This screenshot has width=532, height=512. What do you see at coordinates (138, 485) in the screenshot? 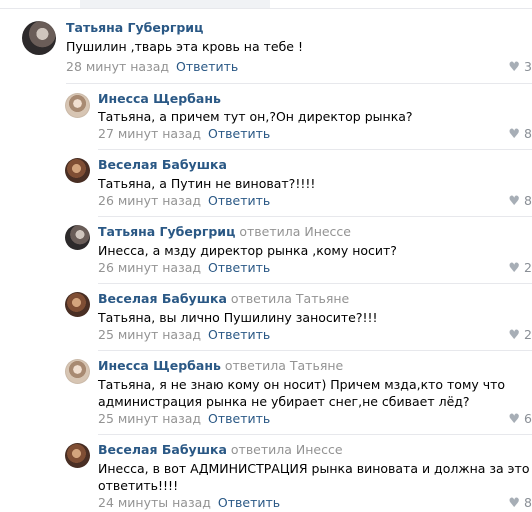
I see `comment-text-line: ответить!!!!` at bounding box center [138, 485].